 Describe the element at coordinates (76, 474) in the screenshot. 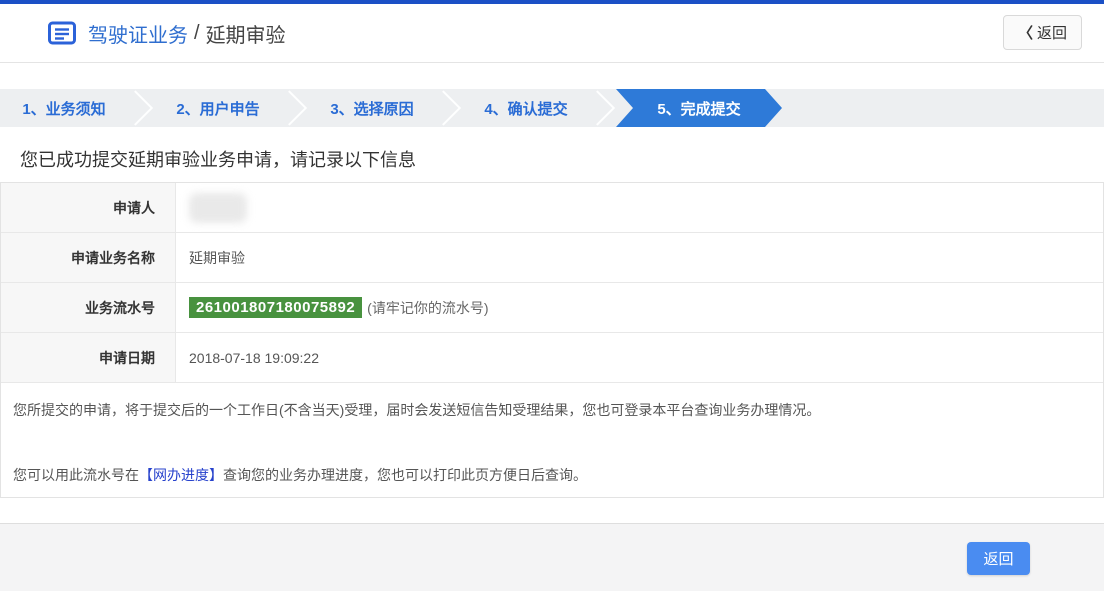

I see `note-progress-prefix: 您可以用此流水号在` at that location.